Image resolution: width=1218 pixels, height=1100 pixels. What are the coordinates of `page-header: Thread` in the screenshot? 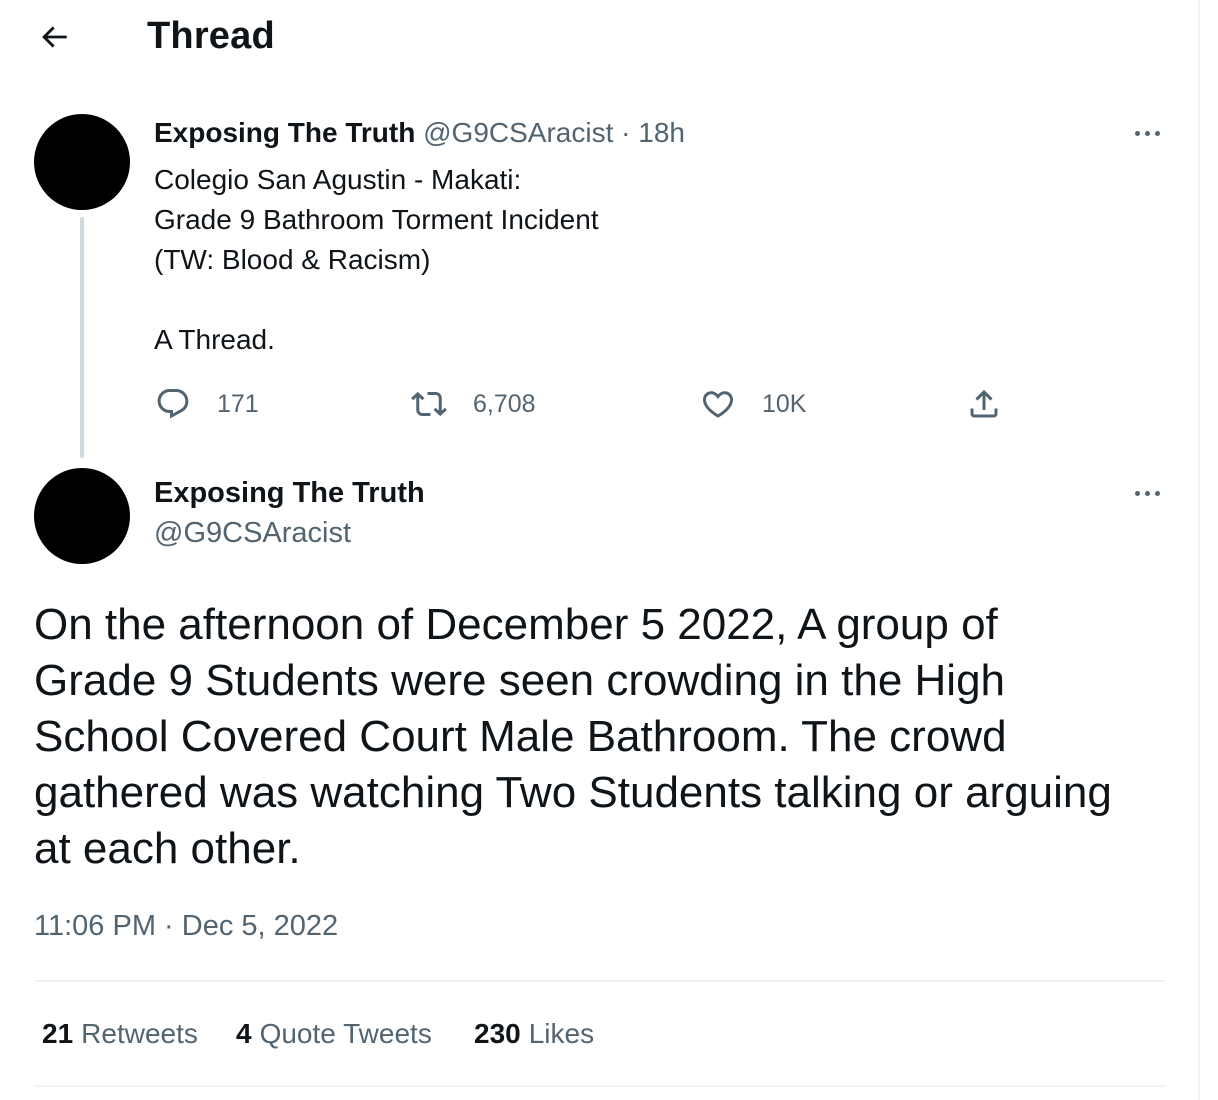 It's located at (600, 38).